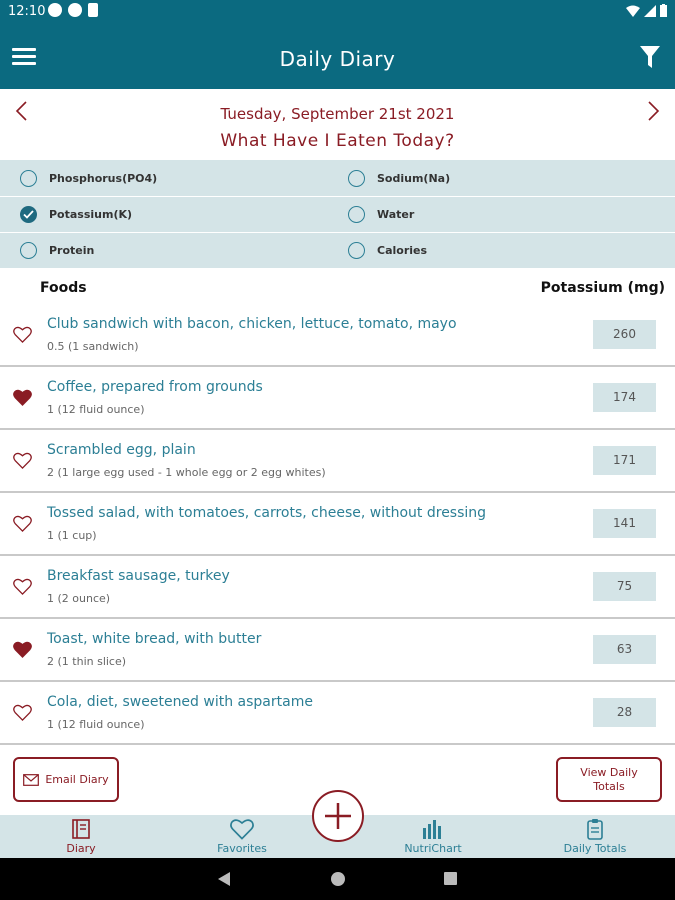 This screenshot has width=675, height=900. I want to click on food-name: Cola, diet, sweetened with aspartame, so click(180, 702).